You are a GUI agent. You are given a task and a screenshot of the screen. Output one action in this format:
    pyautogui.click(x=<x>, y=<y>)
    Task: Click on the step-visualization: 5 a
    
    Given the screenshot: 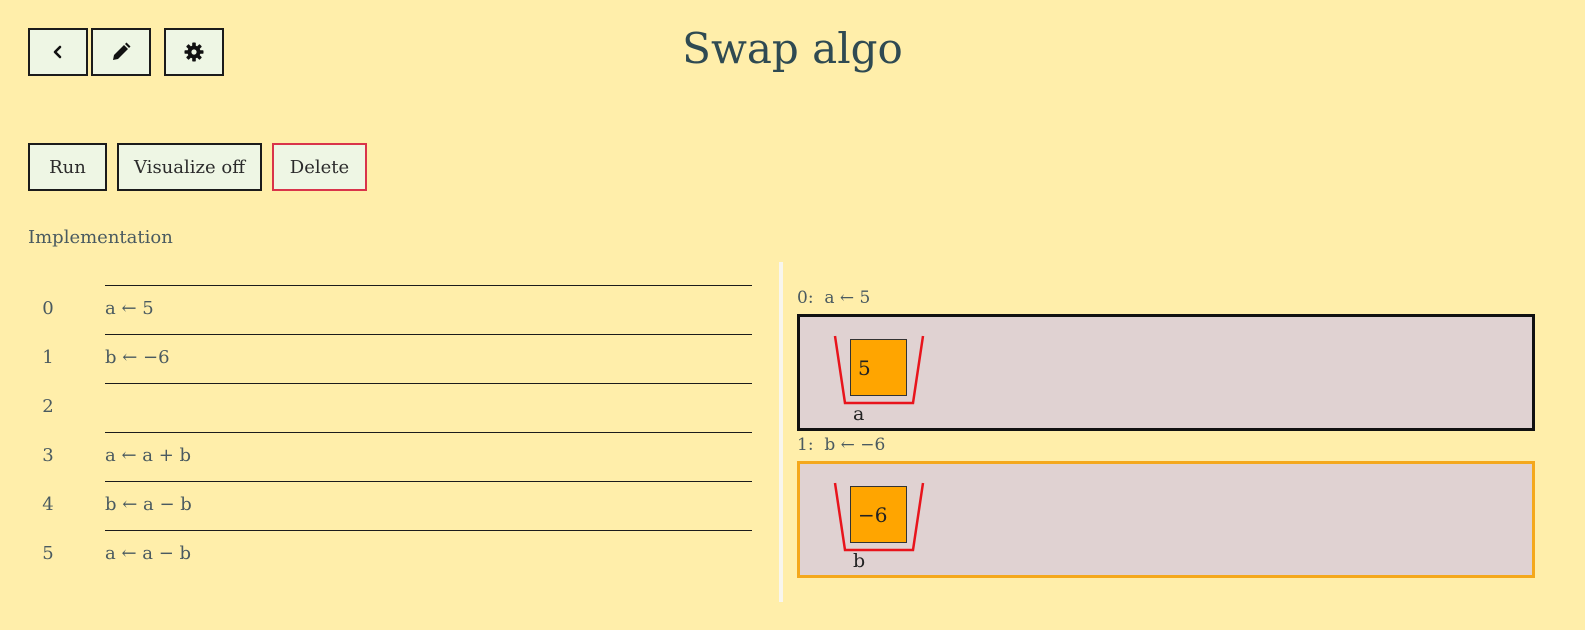 What is the action you would take?
    pyautogui.click(x=1166, y=372)
    